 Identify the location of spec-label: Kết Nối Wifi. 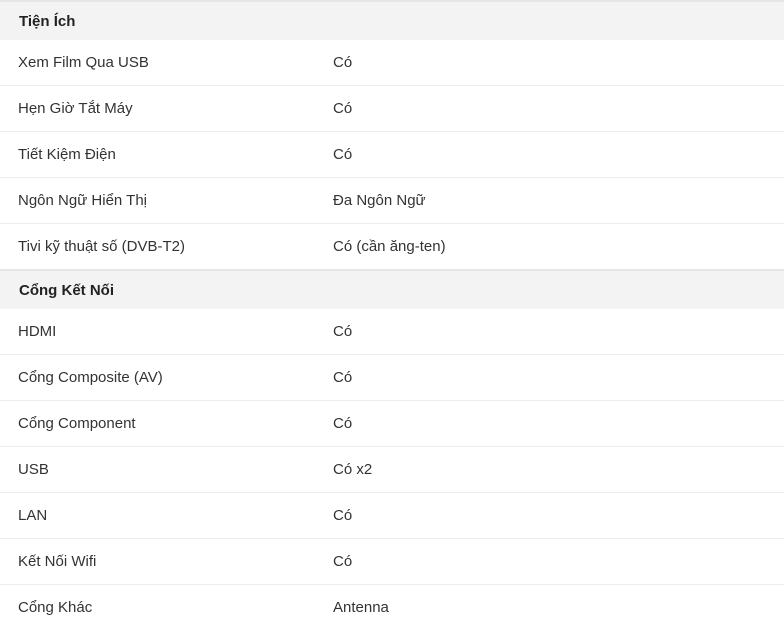
(57, 561).